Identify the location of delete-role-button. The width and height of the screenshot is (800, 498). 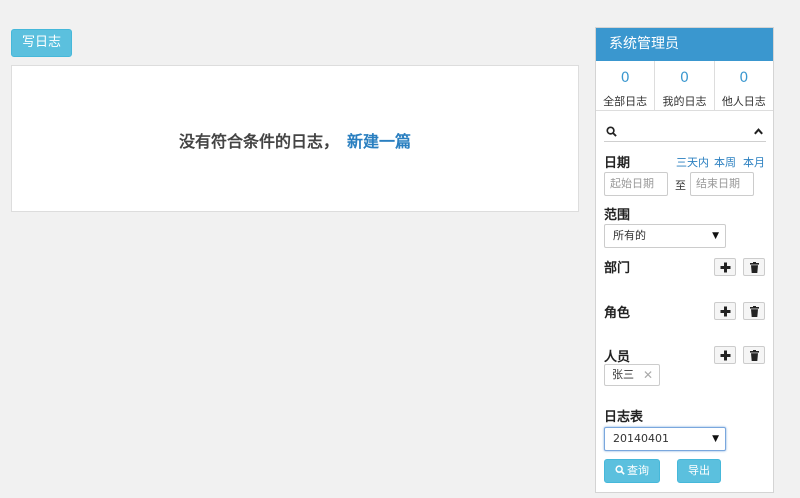
(754, 311).